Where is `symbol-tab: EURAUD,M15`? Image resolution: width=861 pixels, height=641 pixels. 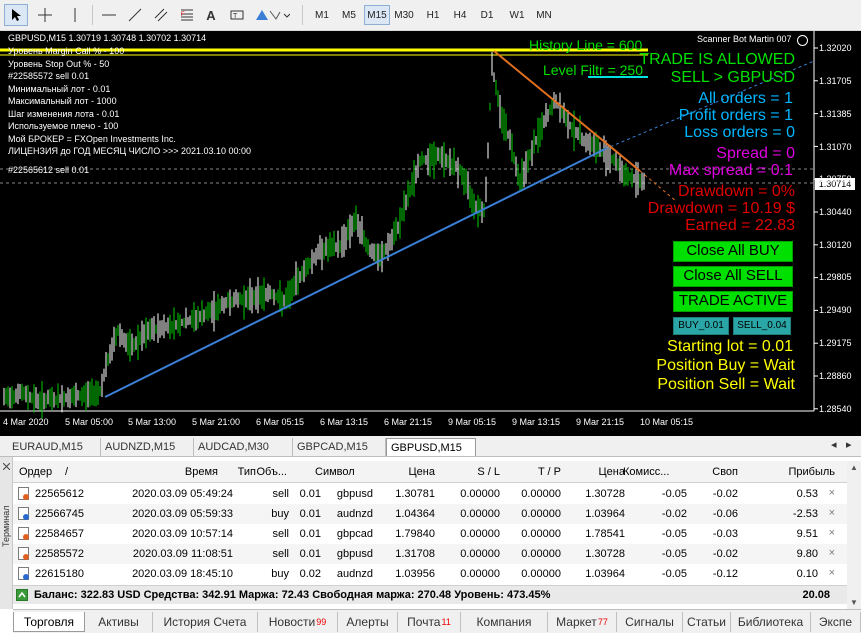
symbol-tab: EURAUD,M15 is located at coordinates (54, 447).